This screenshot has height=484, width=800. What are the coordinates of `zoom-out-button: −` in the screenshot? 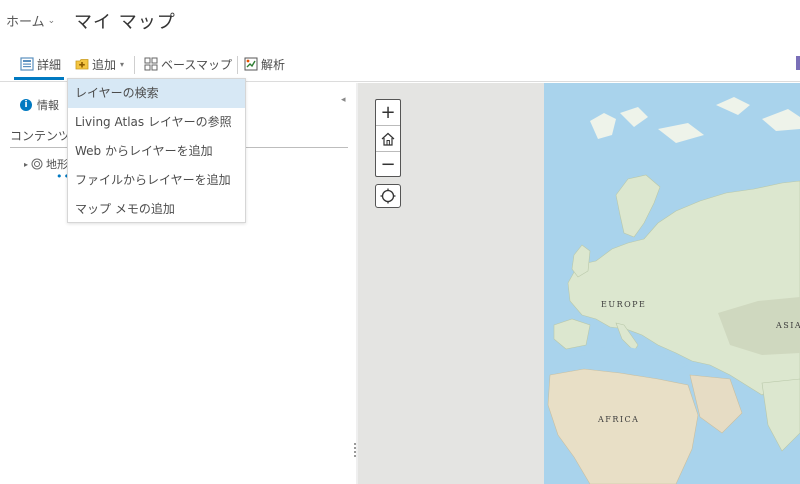 It's located at (388, 164).